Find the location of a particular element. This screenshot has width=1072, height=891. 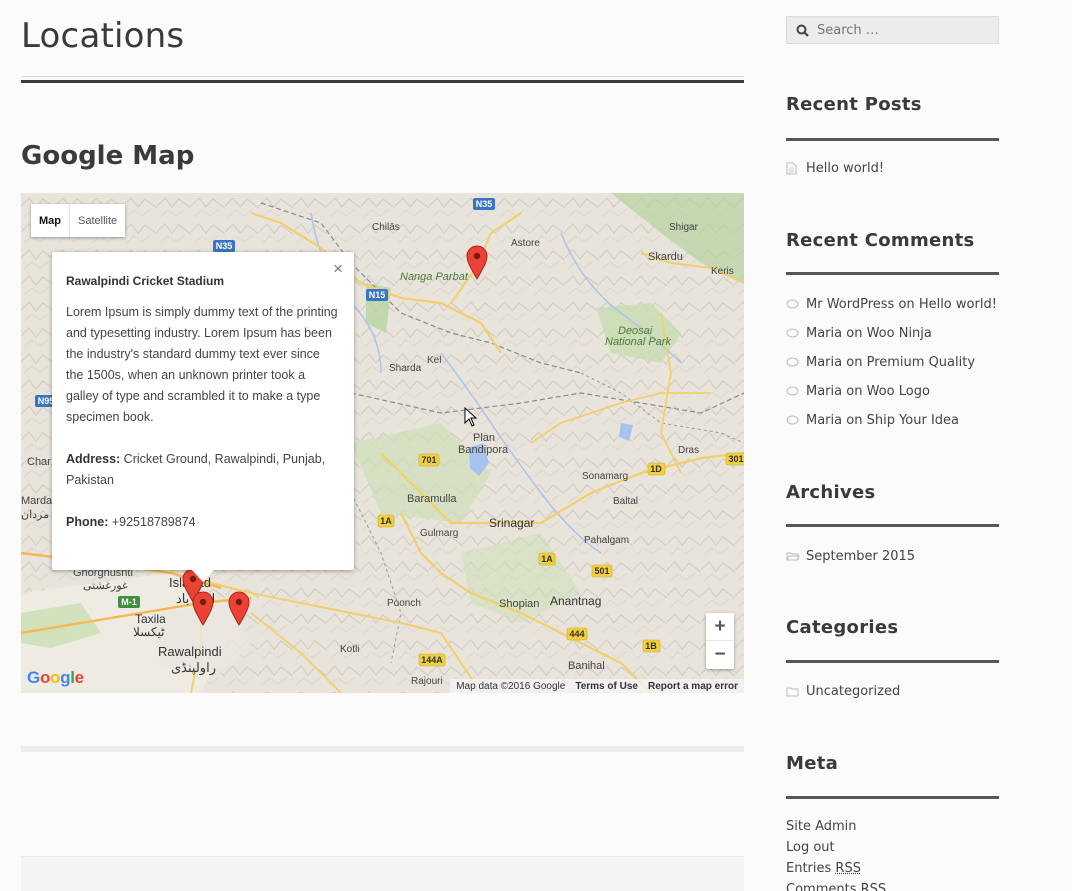

entries-rss-label: Entries is located at coordinates (811, 868).